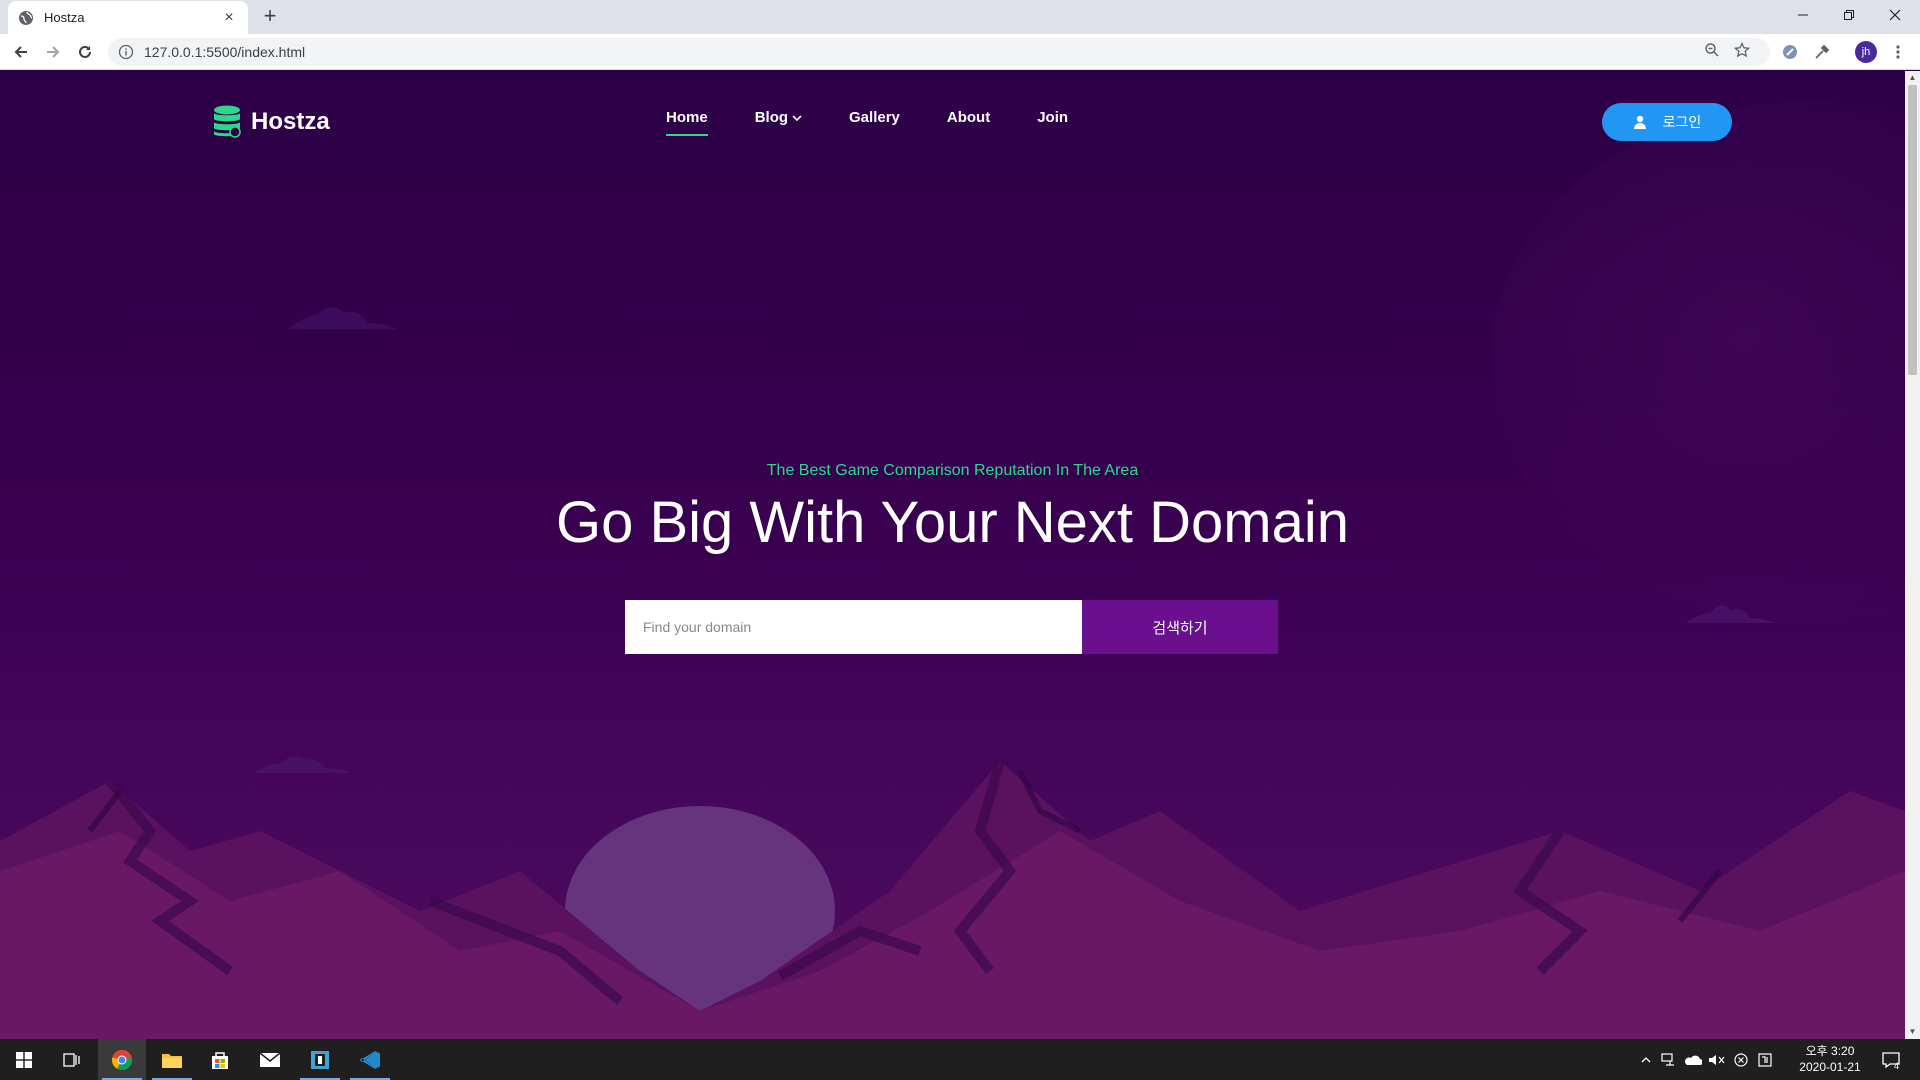 This screenshot has width=1920, height=1080. I want to click on globe-icon, so click(26, 18).